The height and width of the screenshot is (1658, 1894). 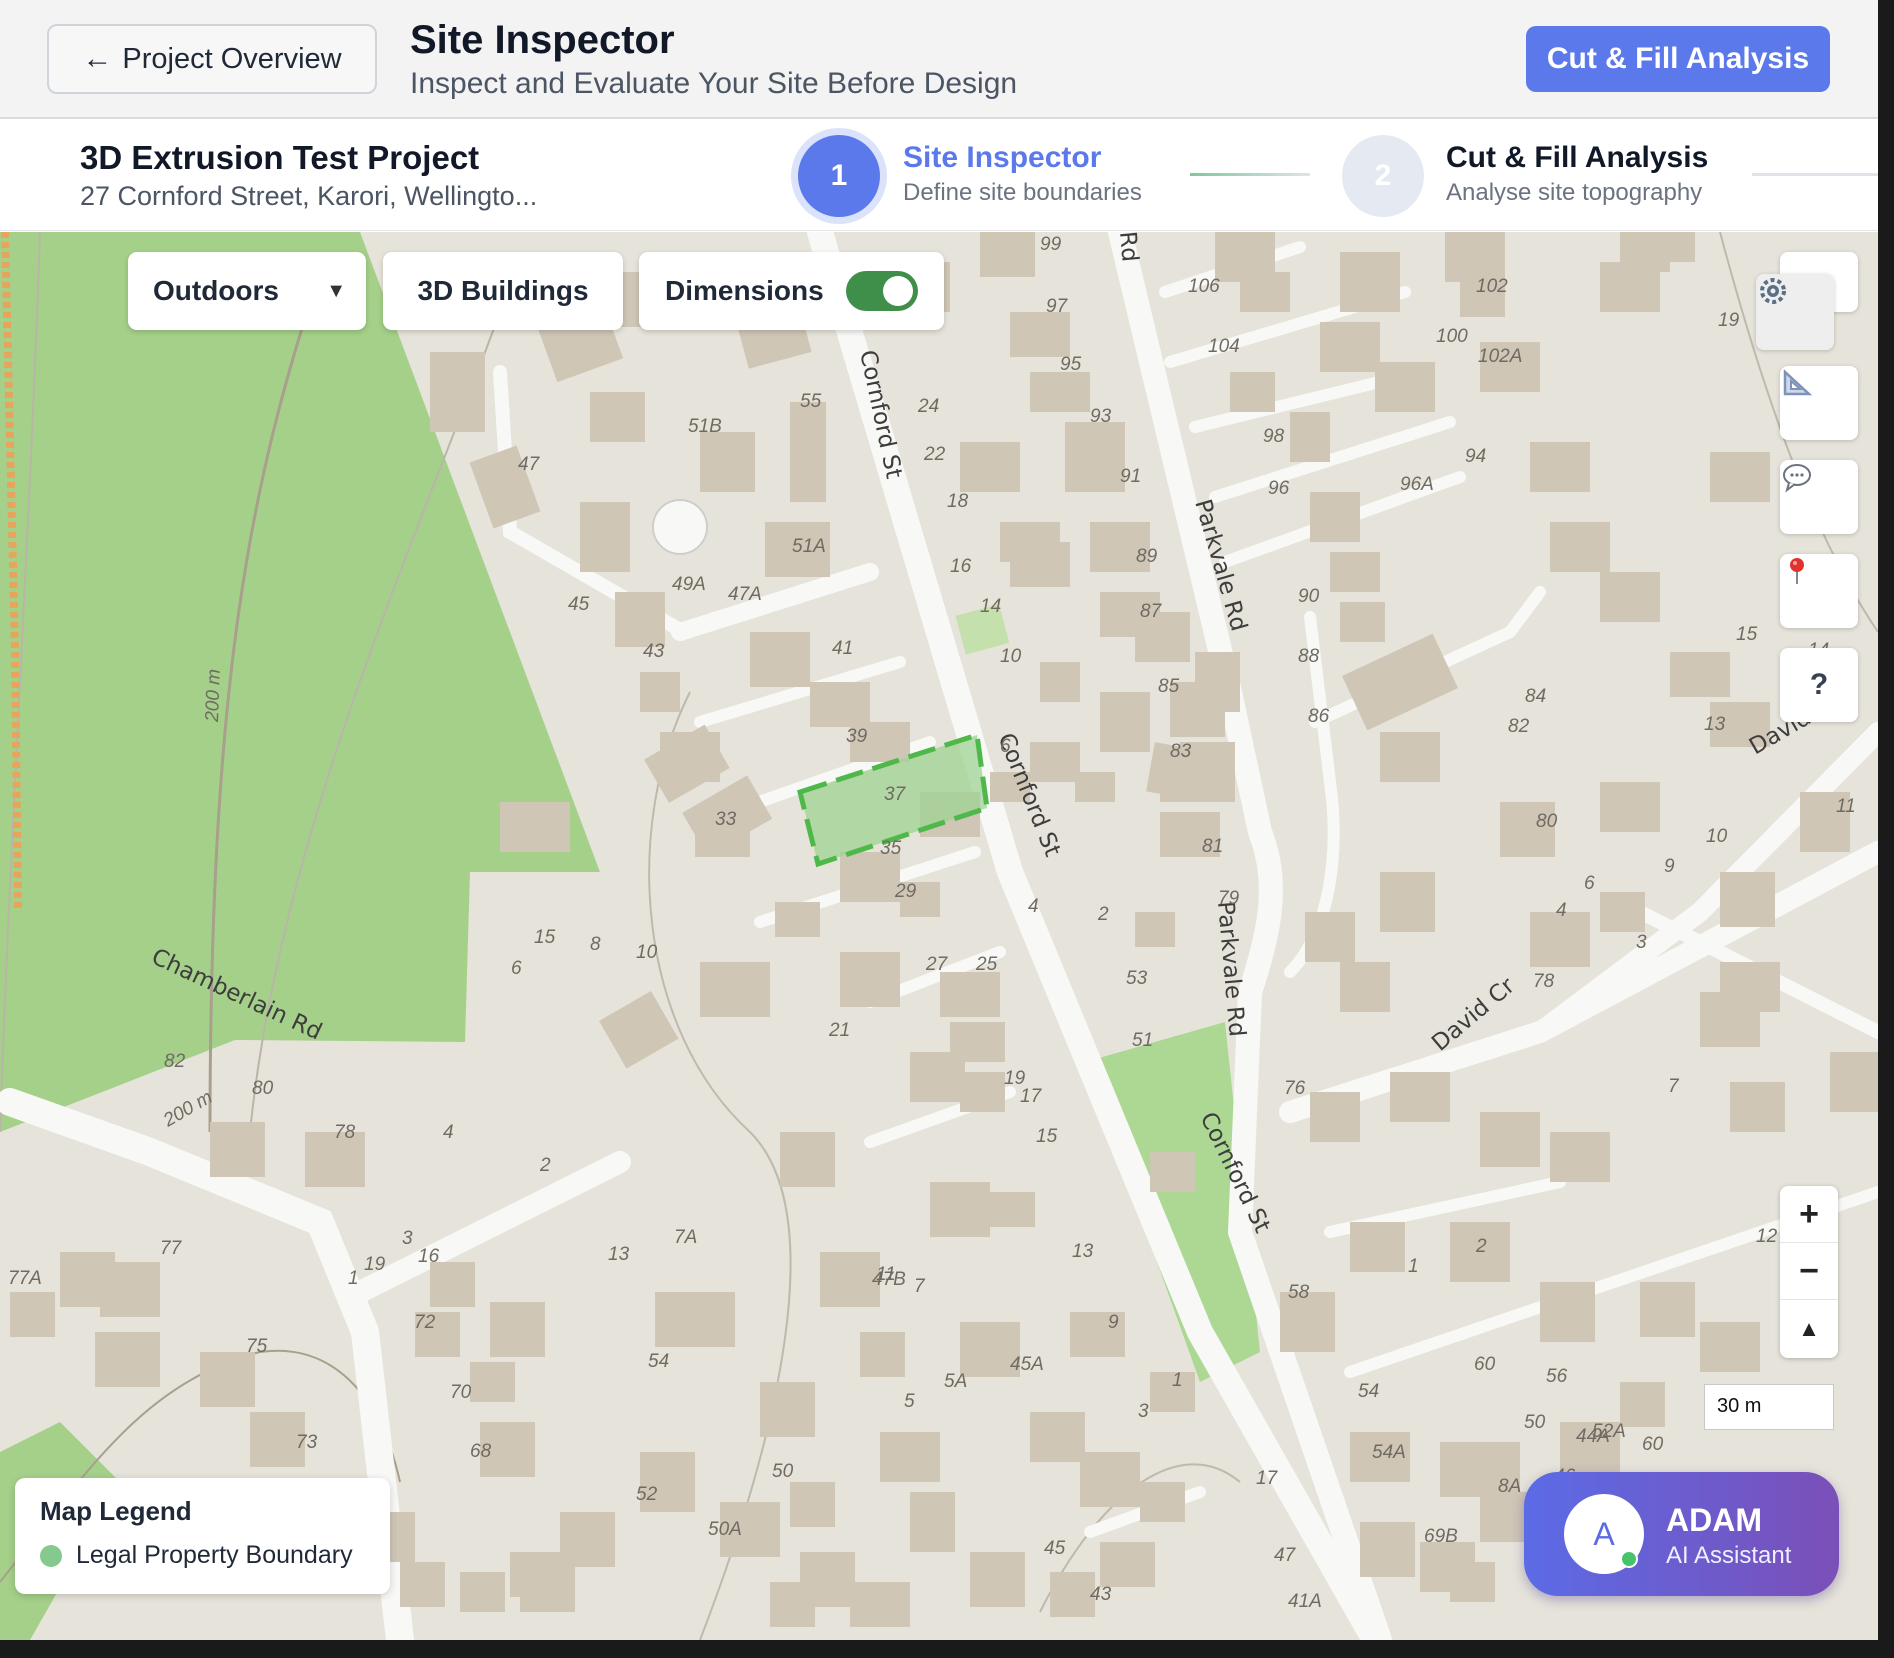 I want to click on zoom-in-button: +, so click(x=1809, y=1214).